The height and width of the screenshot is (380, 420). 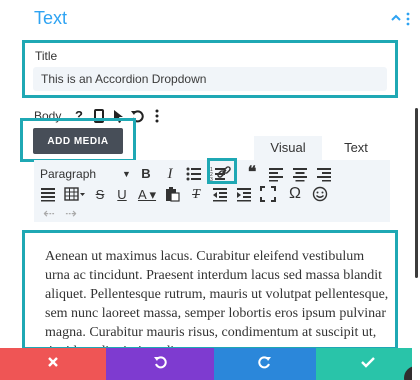 What do you see at coordinates (300, 174) in the screenshot?
I see `align-center-icon` at bounding box center [300, 174].